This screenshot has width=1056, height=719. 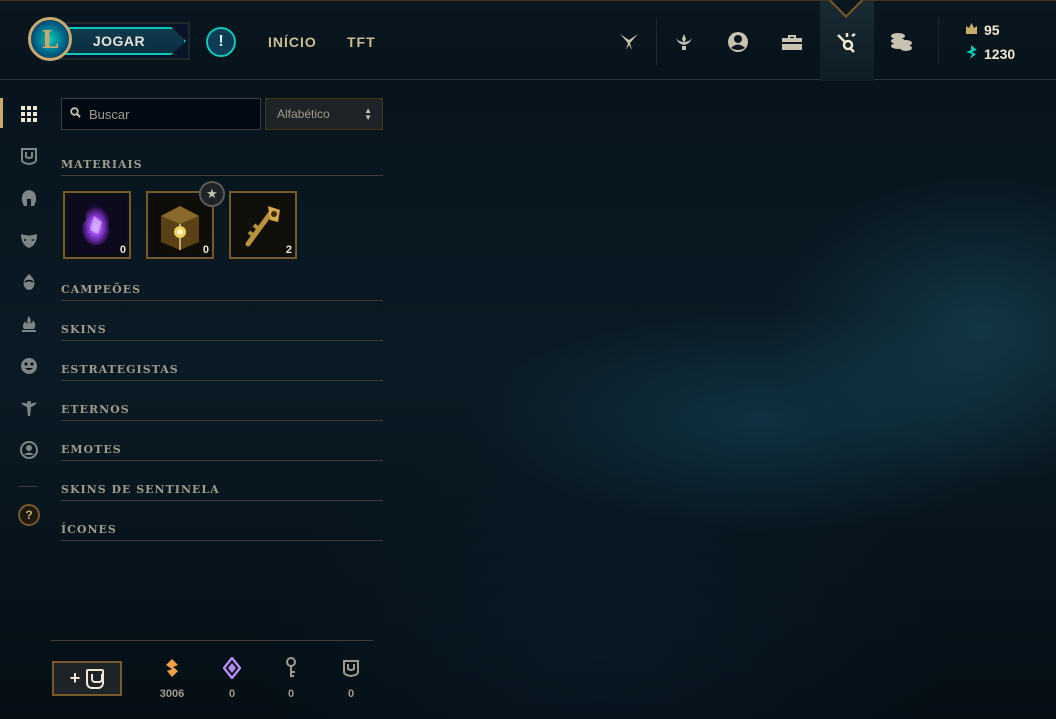 What do you see at coordinates (221, 42) in the screenshot?
I see `alert-icon: !` at bounding box center [221, 42].